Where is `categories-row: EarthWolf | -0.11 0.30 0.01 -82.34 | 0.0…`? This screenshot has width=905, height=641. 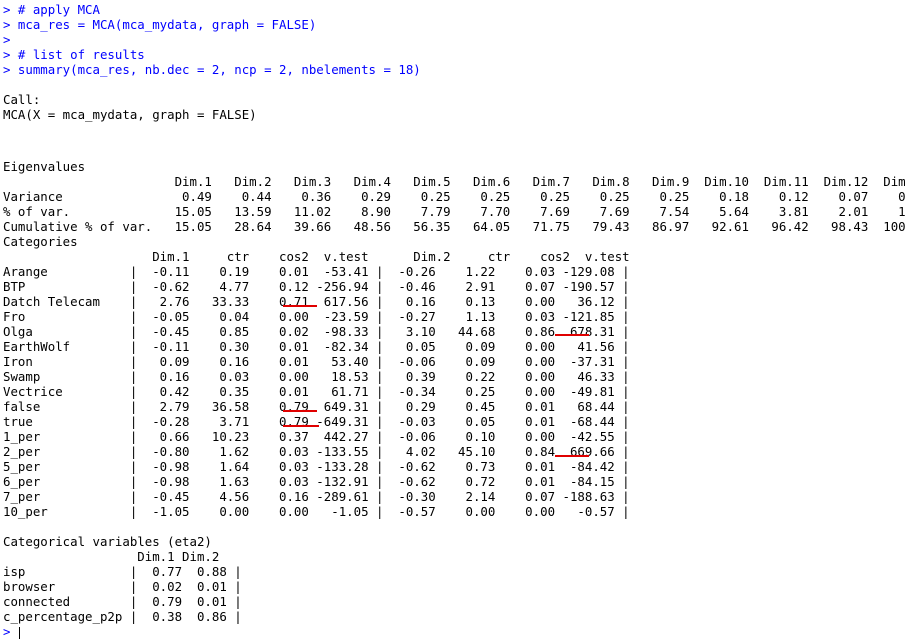
categories-row: EarthWolf | -0.11 0.30 0.01 -82.34 | 0.0… is located at coordinates (316, 346).